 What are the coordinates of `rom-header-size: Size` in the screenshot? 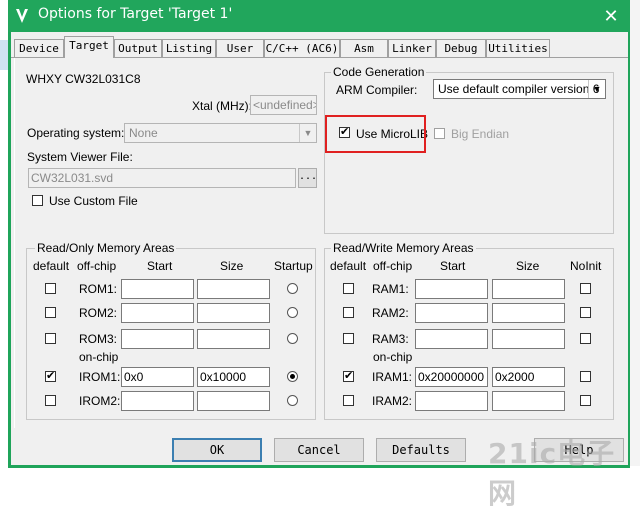 It's located at (232, 266).